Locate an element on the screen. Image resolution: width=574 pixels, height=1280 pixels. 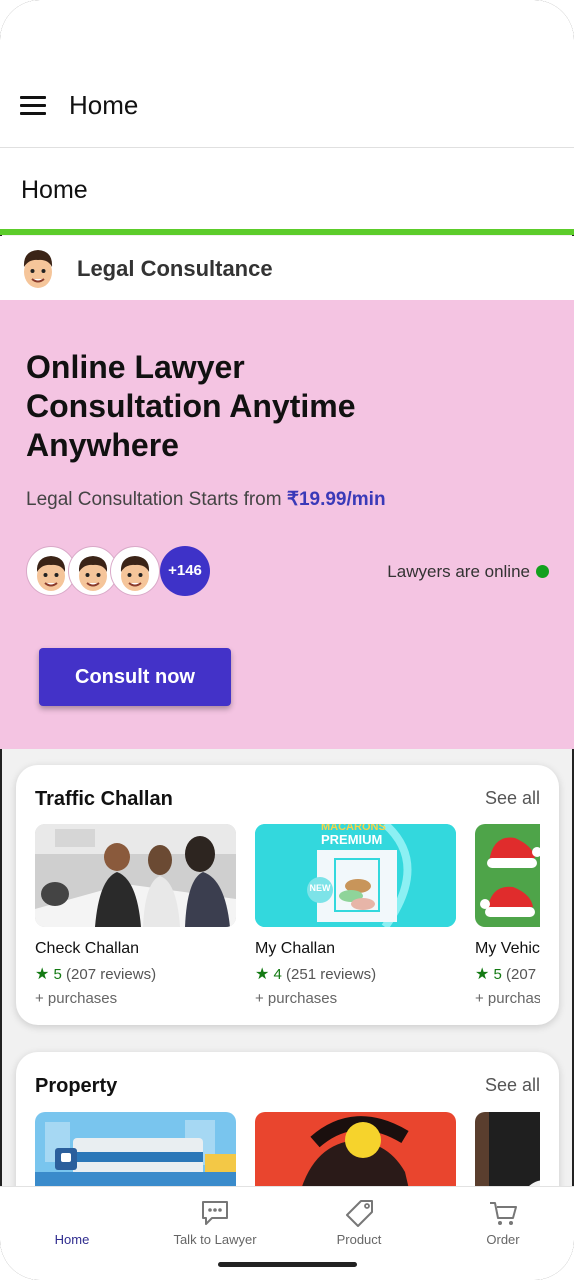
product-name: Check Challan is located at coordinates (87, 948).